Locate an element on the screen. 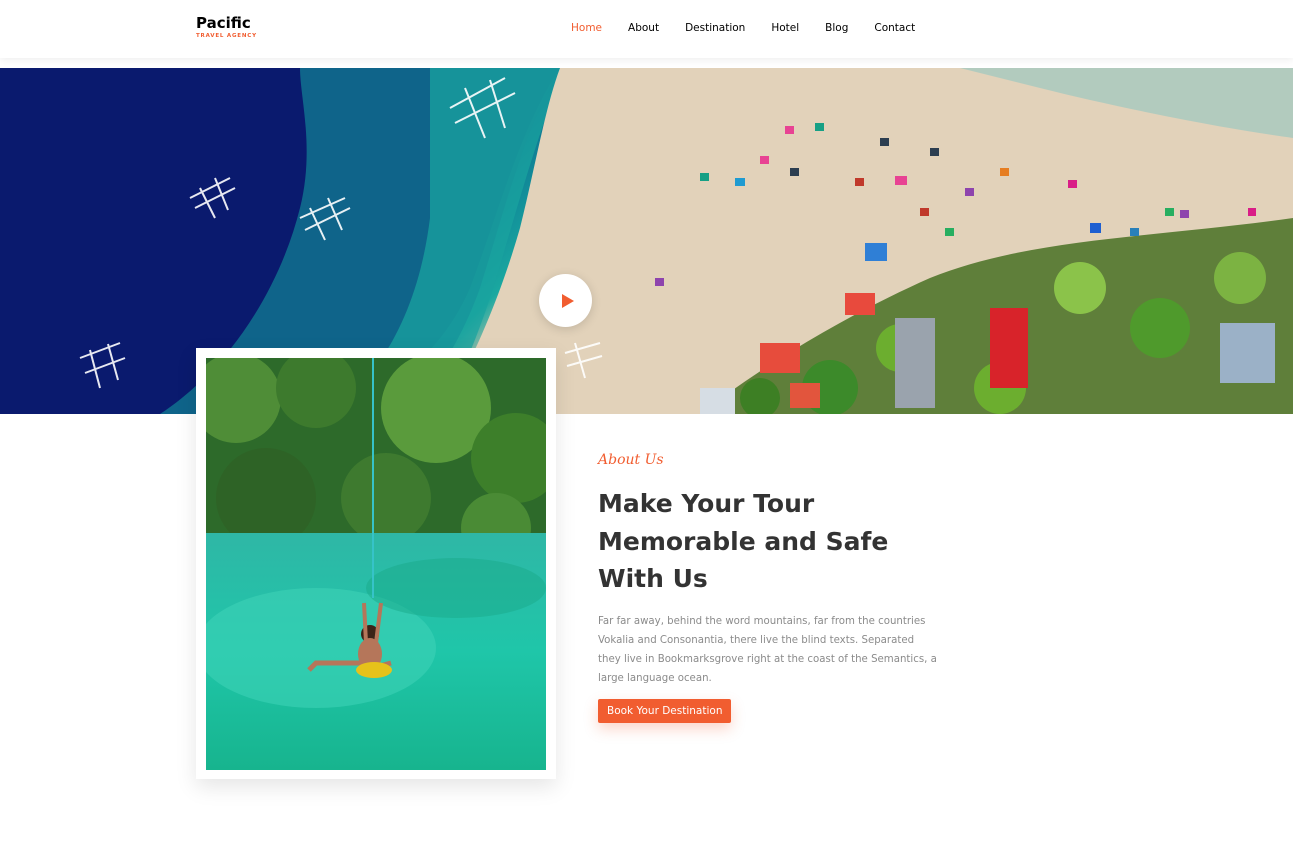  brand-tagline: TRAVEL AGENCY is located at coordinates (226, 36).